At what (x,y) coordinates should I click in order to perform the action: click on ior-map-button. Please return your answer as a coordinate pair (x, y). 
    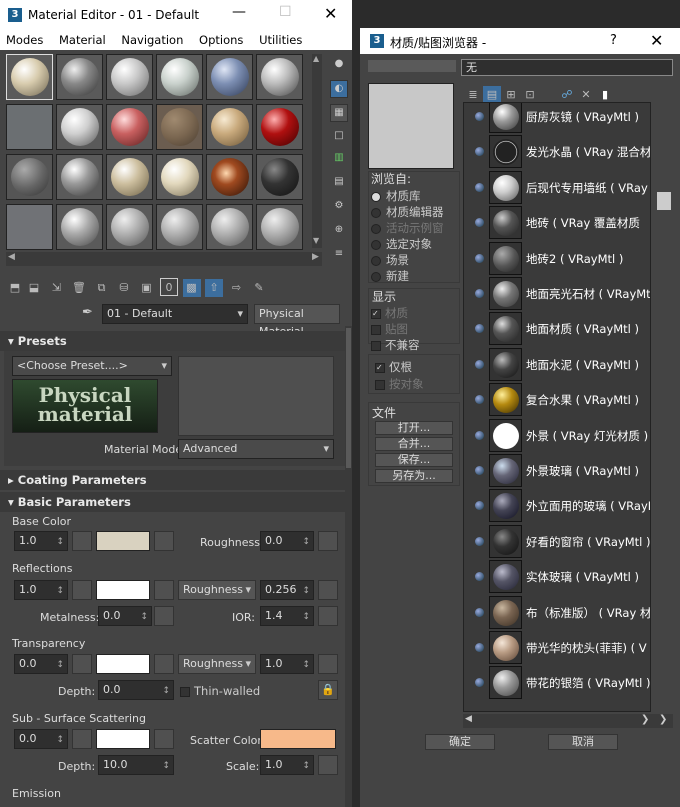
    Looking at the image, I should click on (328, 616).